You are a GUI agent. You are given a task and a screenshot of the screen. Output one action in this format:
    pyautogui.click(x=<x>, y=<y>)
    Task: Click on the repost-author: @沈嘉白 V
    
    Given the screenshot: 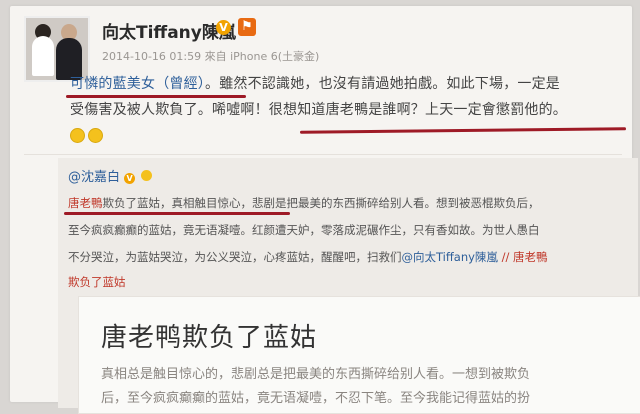 What is the action you would take?
    pyautogui.click(x=110, y=175)
    